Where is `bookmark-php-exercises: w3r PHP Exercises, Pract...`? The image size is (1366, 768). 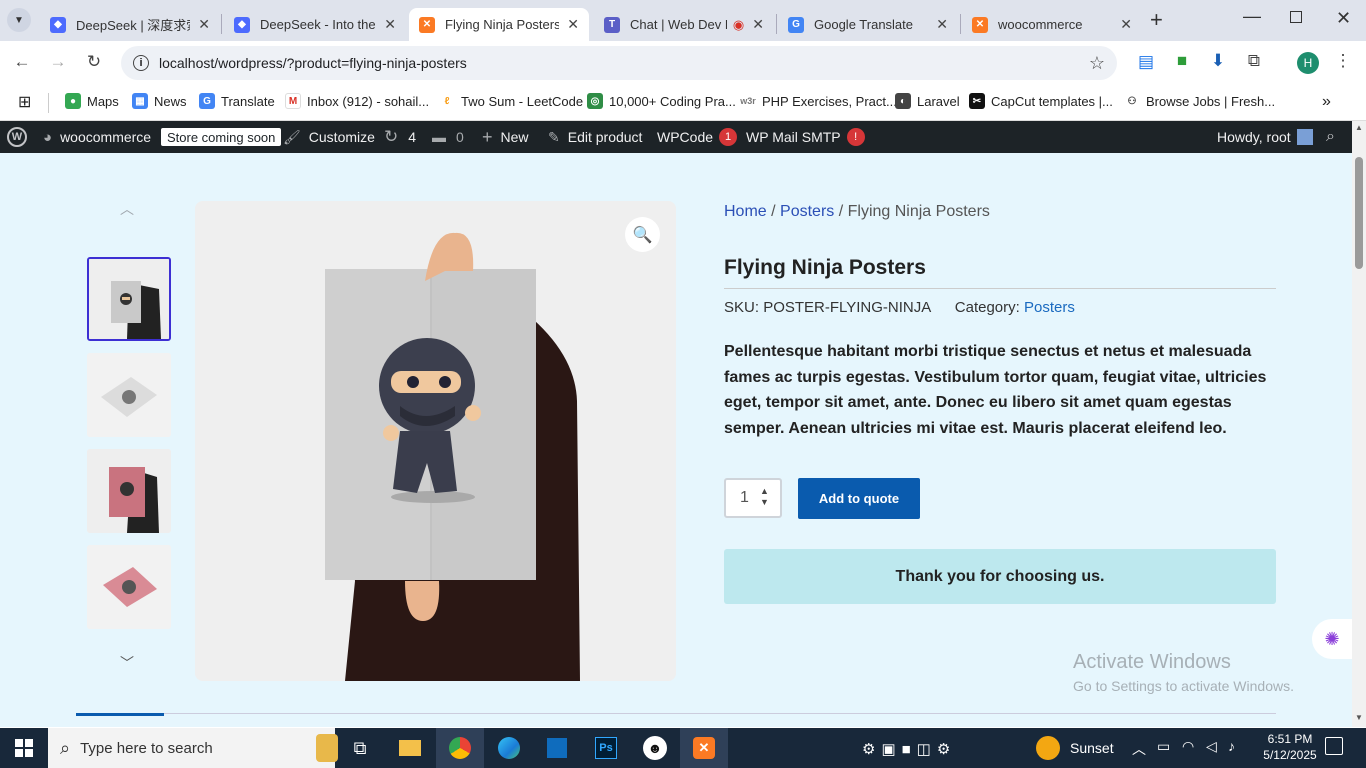 bookmark-php-exercises: w3r PHP Exercises, Pract... is located at coordinates (818, 101).